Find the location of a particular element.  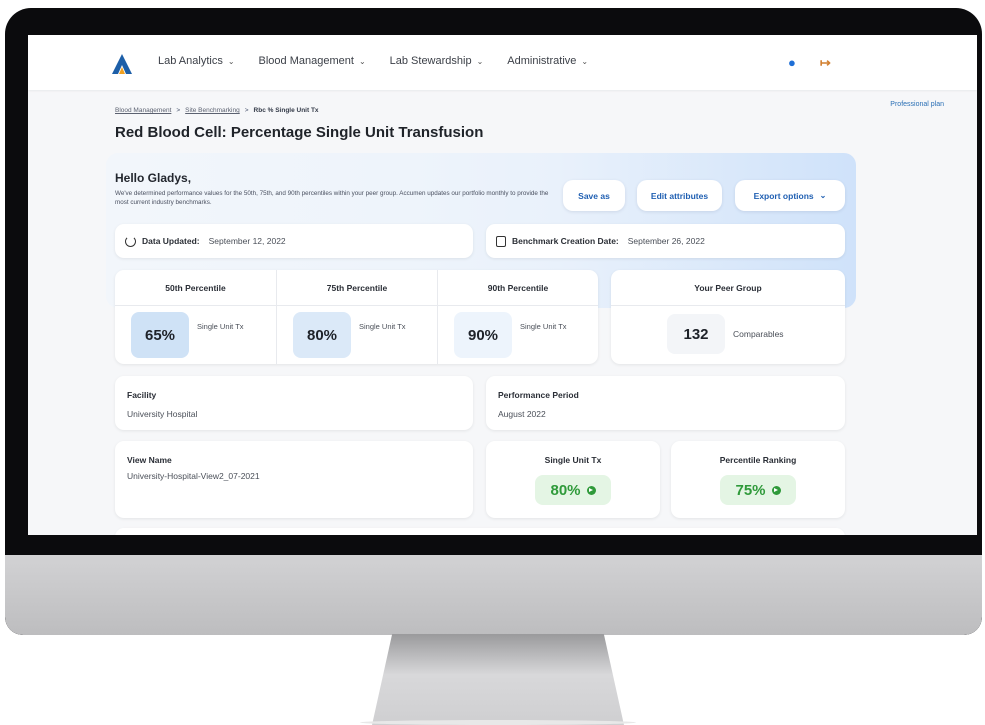

stand-shadow is located at coordinates (498, 722).